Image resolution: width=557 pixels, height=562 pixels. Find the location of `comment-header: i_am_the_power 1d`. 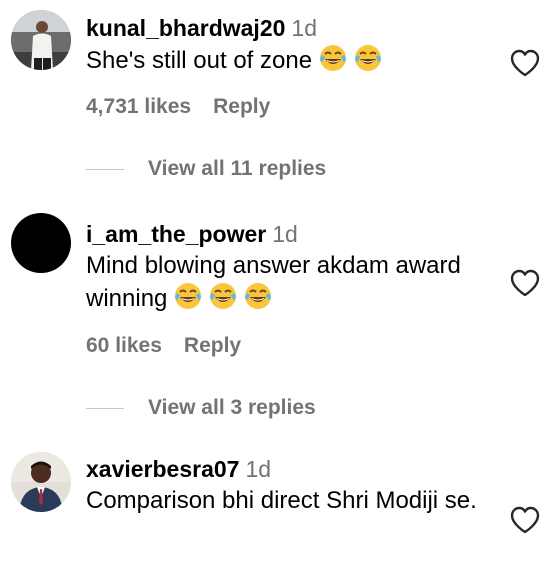

comment-header: i_am_the_power 1d is located at coordinates (291, 234).